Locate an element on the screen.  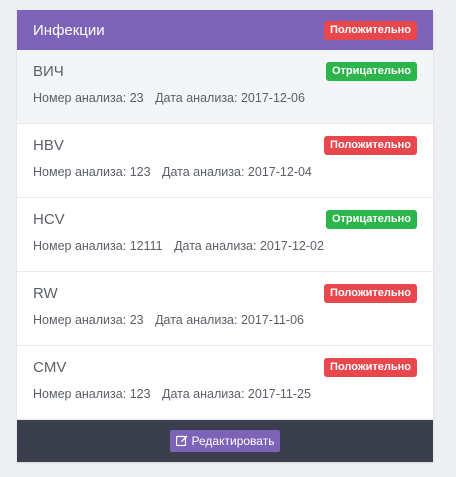
item-name: ВИЧ is located at coordinates (48, 71).